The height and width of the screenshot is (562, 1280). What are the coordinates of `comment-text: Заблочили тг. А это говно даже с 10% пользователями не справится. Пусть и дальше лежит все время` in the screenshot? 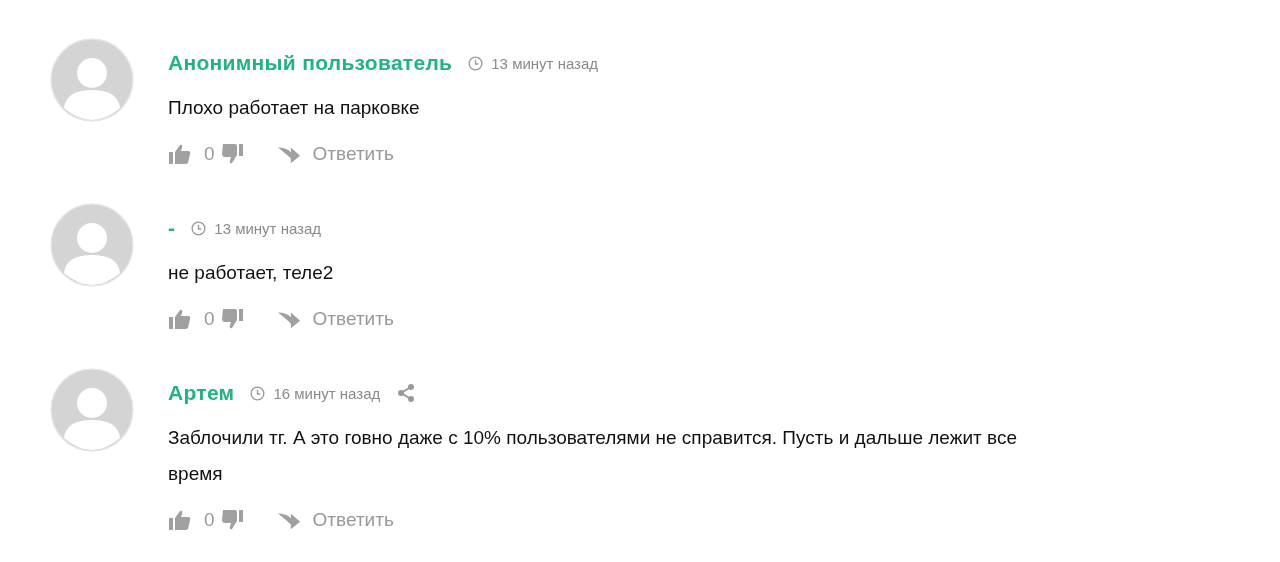 It's located at (593, 456).